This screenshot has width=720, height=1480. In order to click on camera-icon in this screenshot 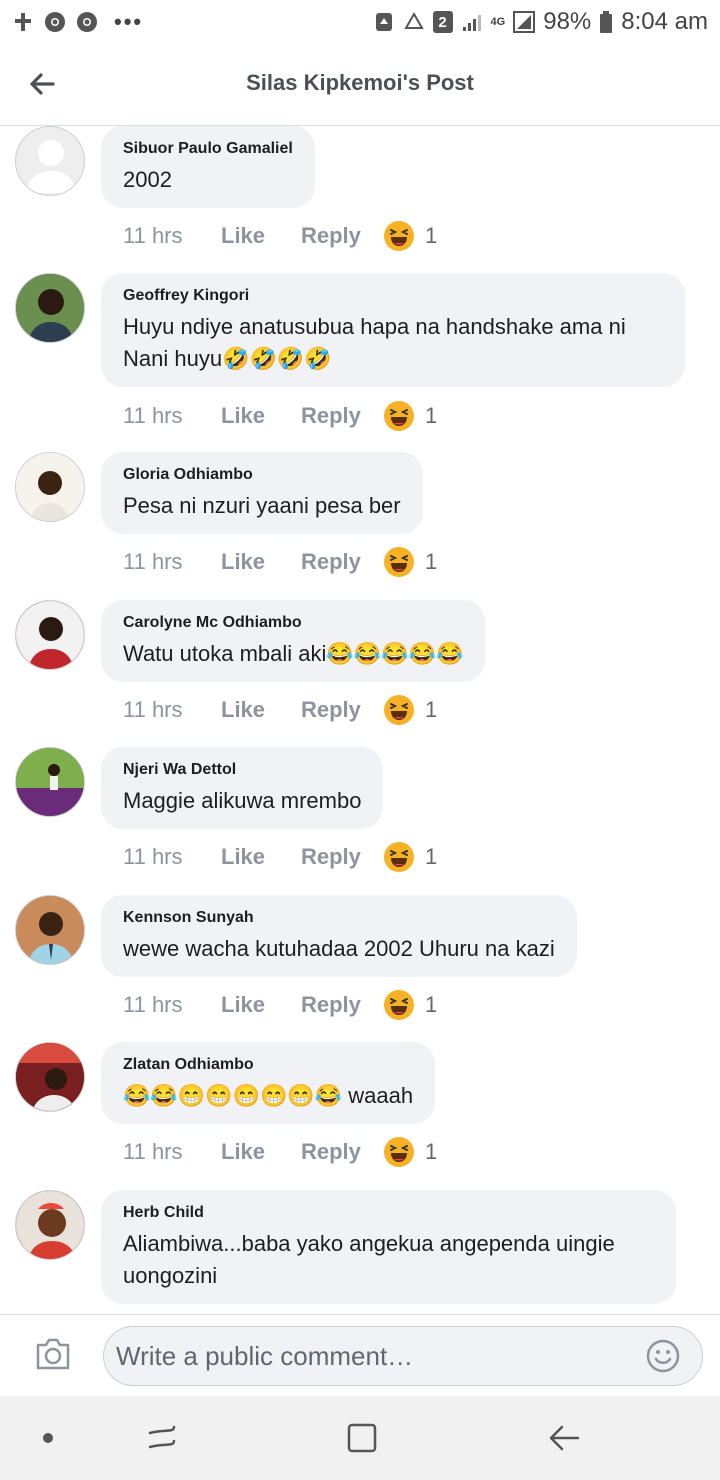, I will do `click(53, 1354)`.